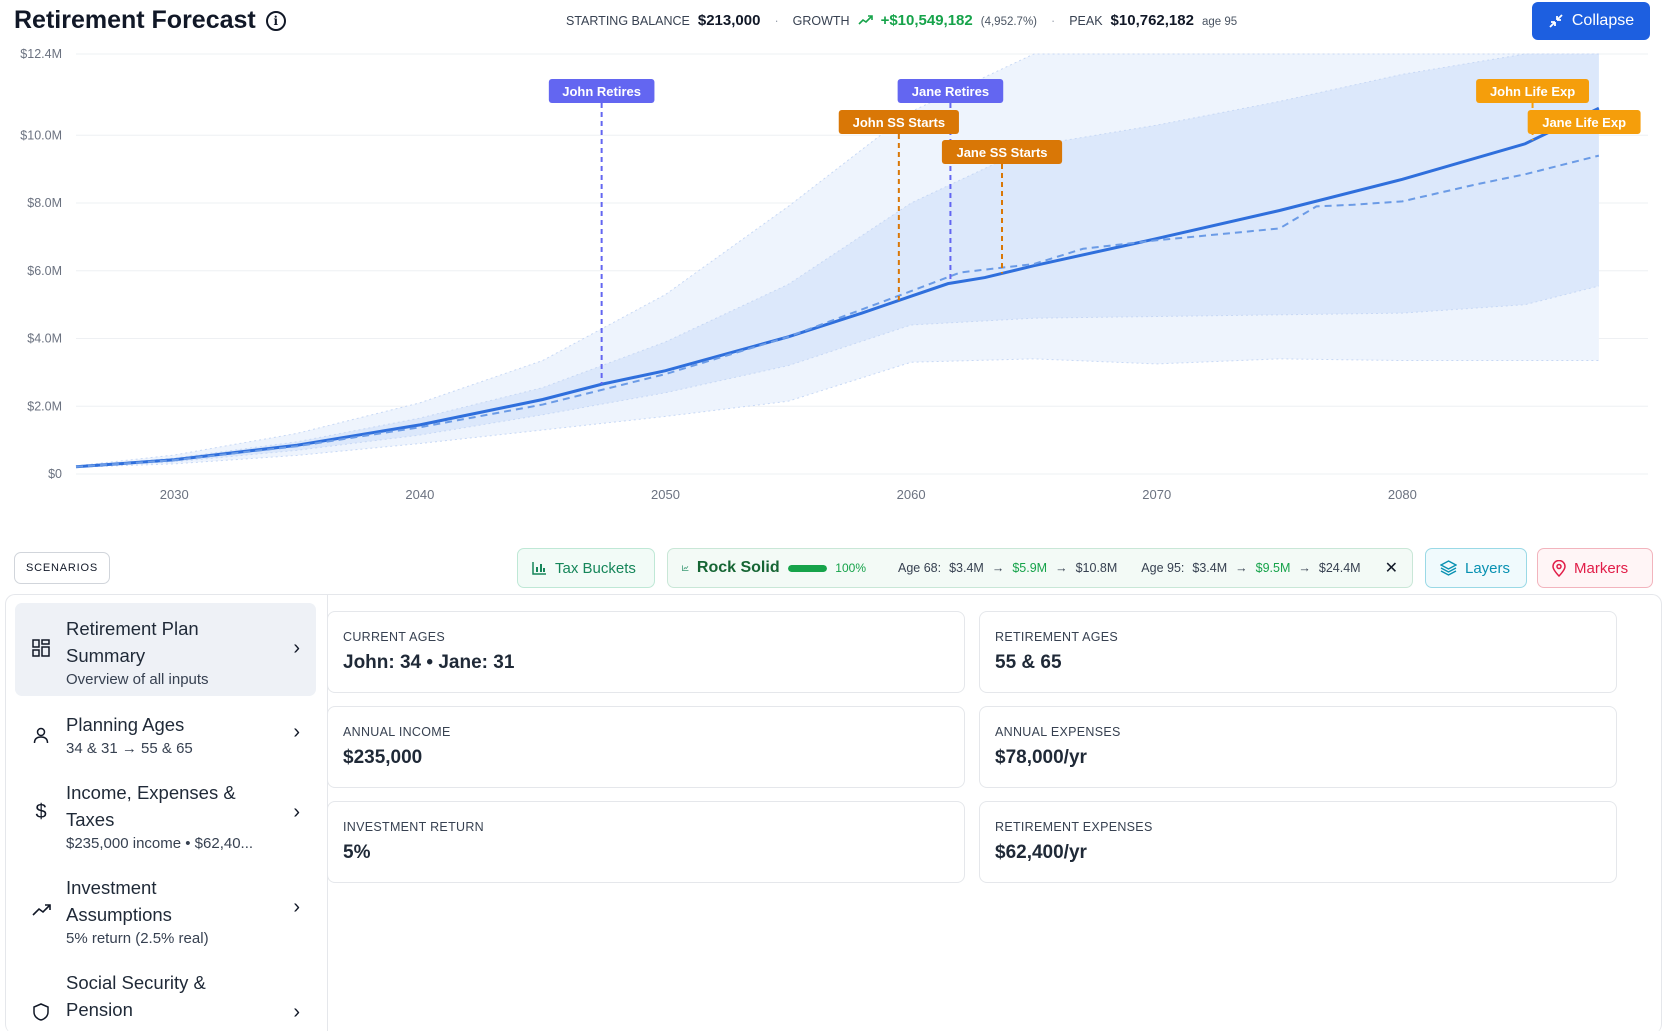 The width and height of the screenshot is (1662, 1031). Describe the element at coordinates (383, 757) in the screenshot. I see `card-value: $235,000` at that location.